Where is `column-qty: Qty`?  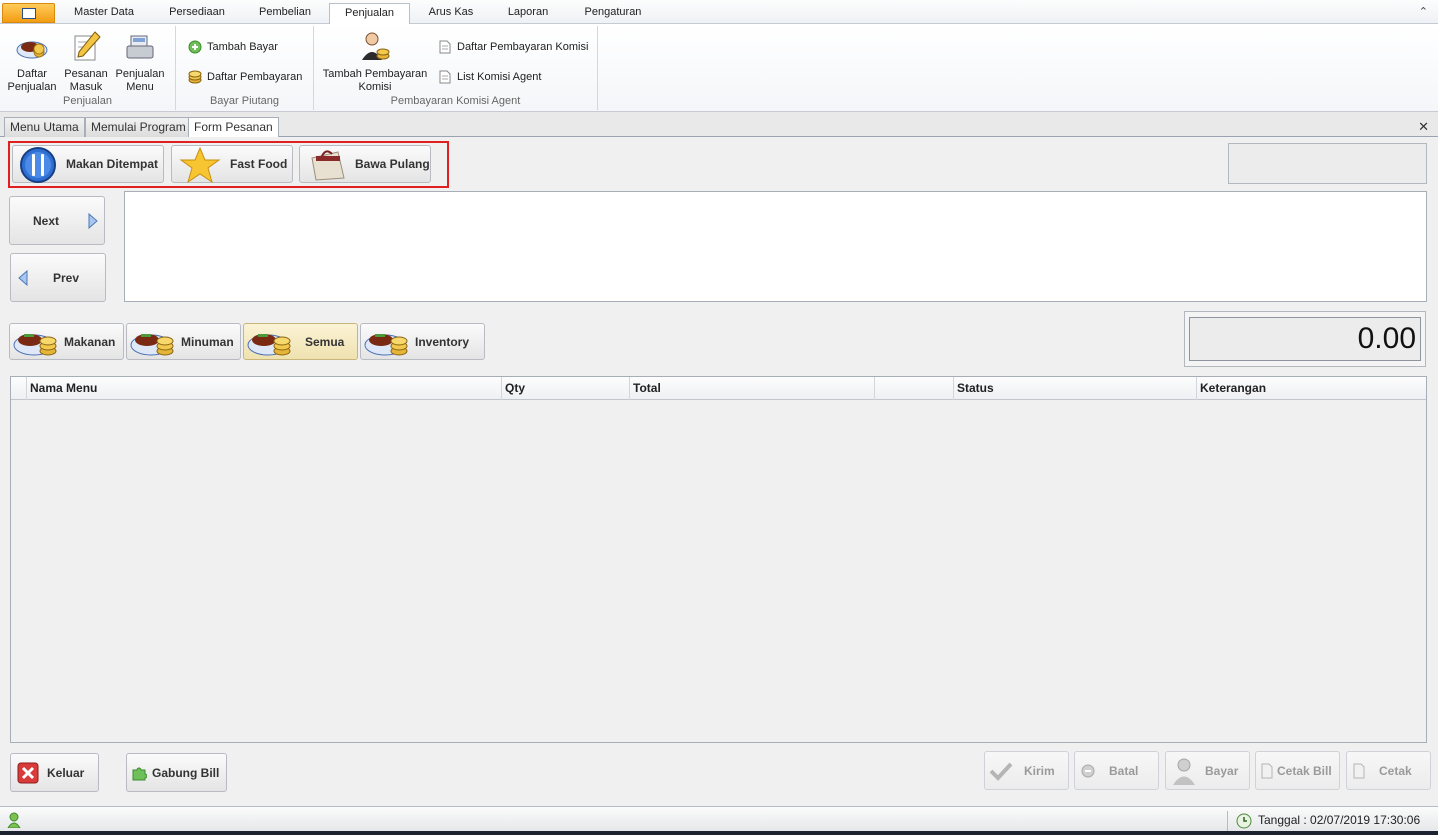 column-qty: Qty is located at coordinates (565, 388).